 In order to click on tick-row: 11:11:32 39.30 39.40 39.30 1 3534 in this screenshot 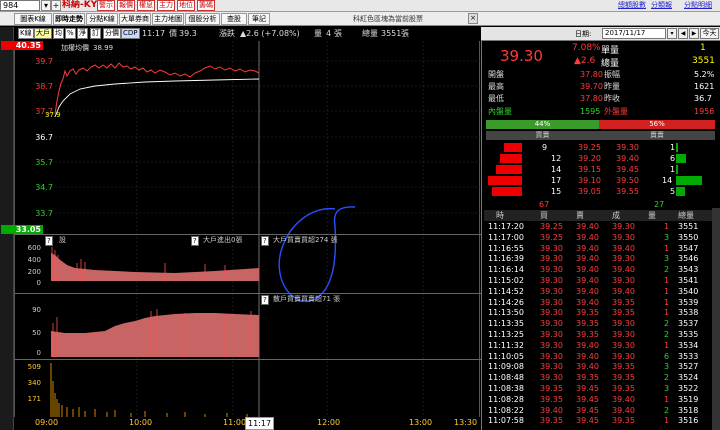, I will do `click(601, 345)`.